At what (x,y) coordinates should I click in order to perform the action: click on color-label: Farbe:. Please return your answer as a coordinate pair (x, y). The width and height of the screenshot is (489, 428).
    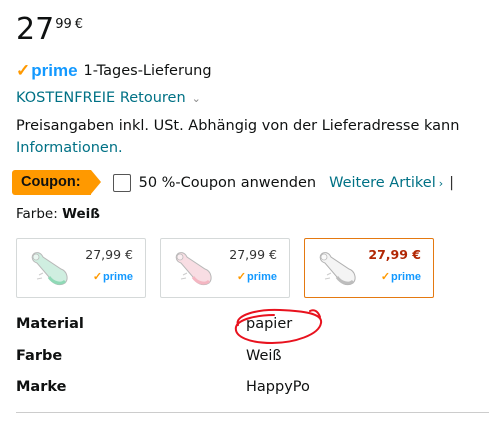
    Looking at the image, I should click on (37, 214).